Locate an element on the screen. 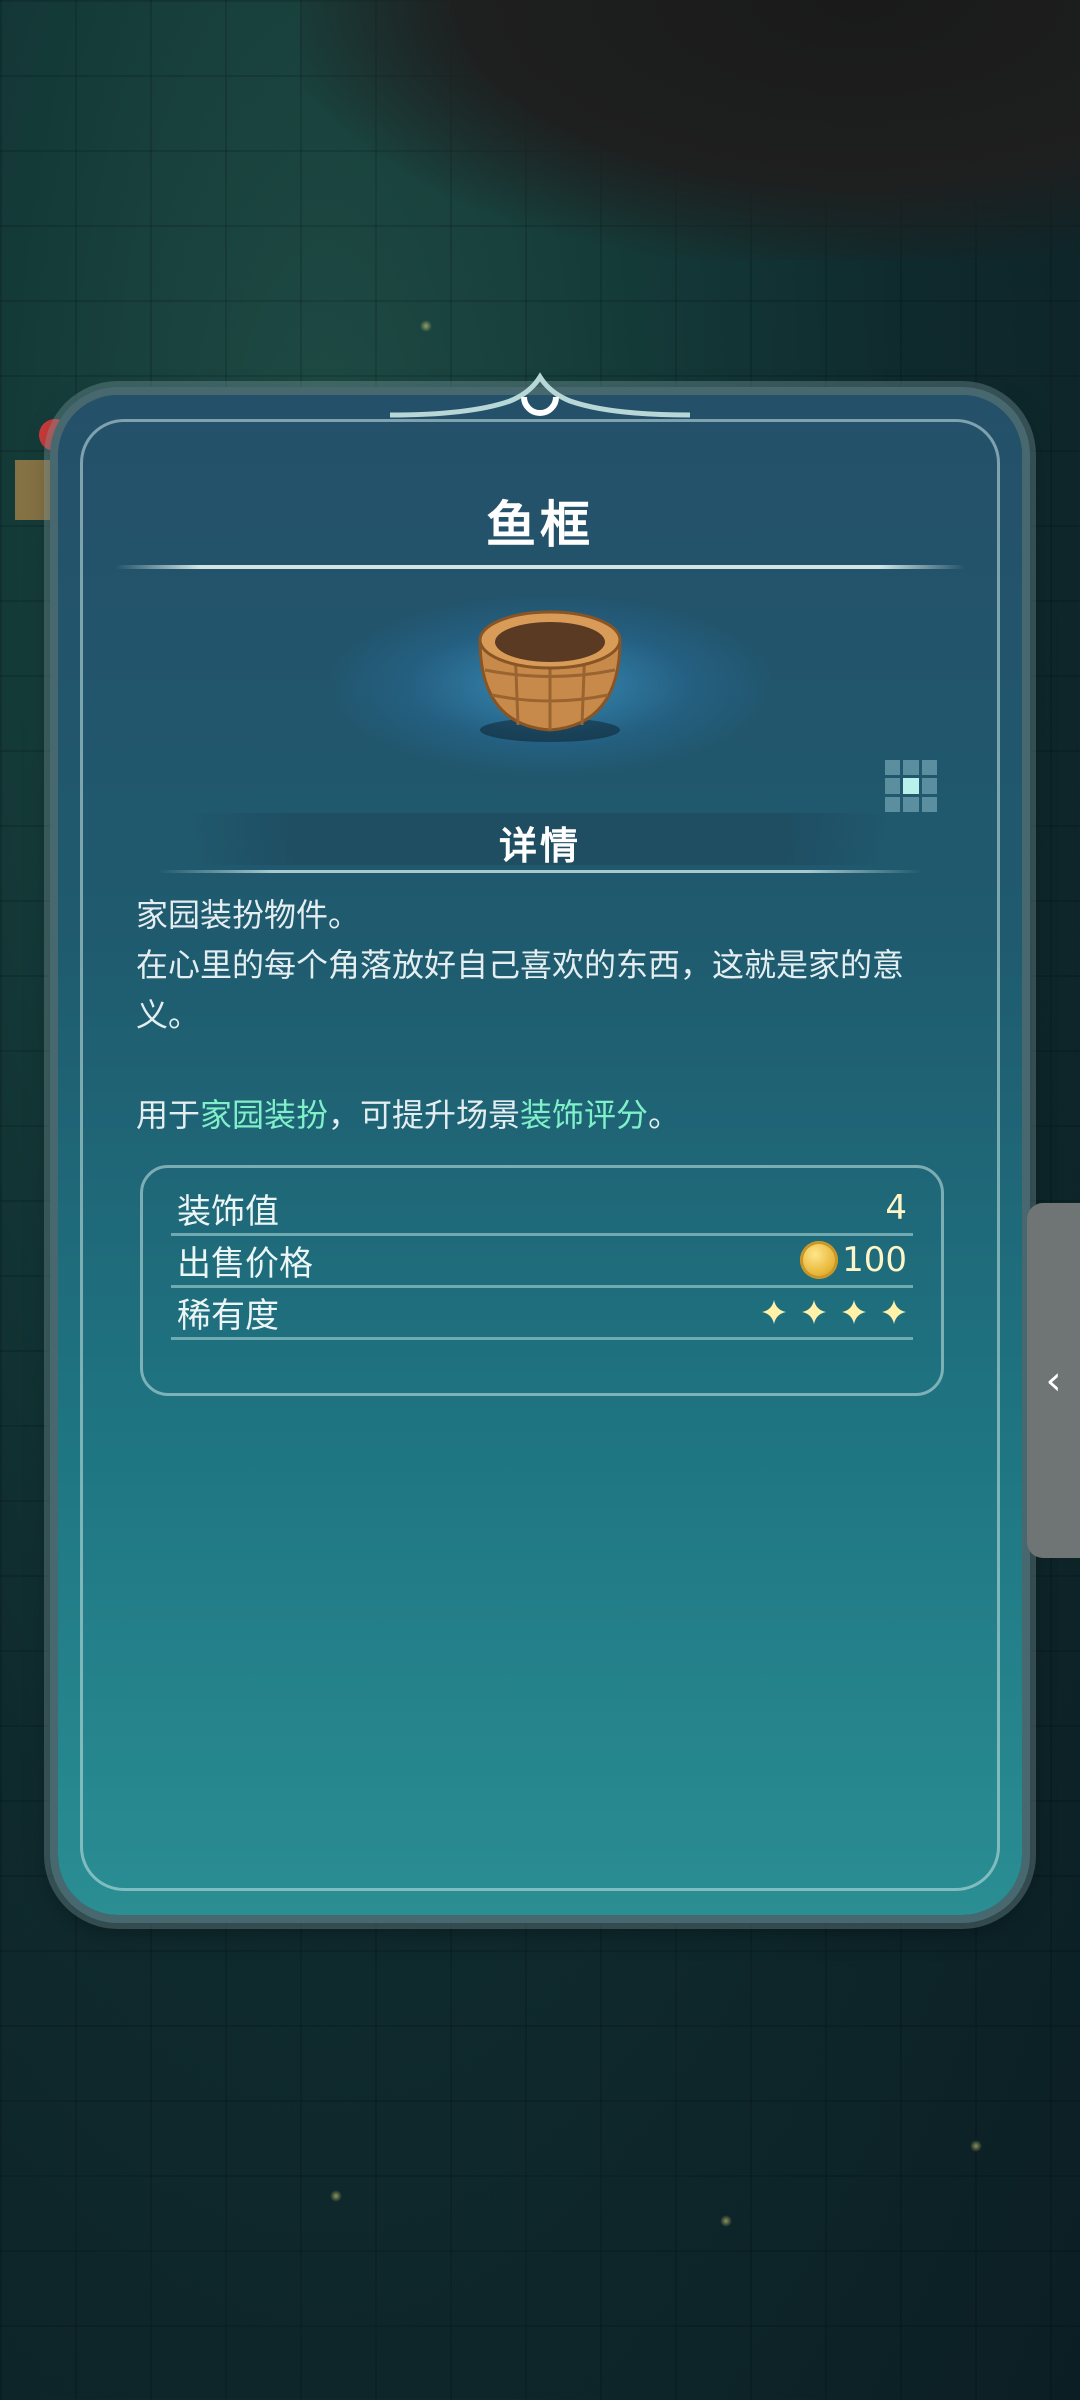 The height and width of the screenshot is (2400, 1080). usage-text: 。 is located at coordinates (664, 1115).